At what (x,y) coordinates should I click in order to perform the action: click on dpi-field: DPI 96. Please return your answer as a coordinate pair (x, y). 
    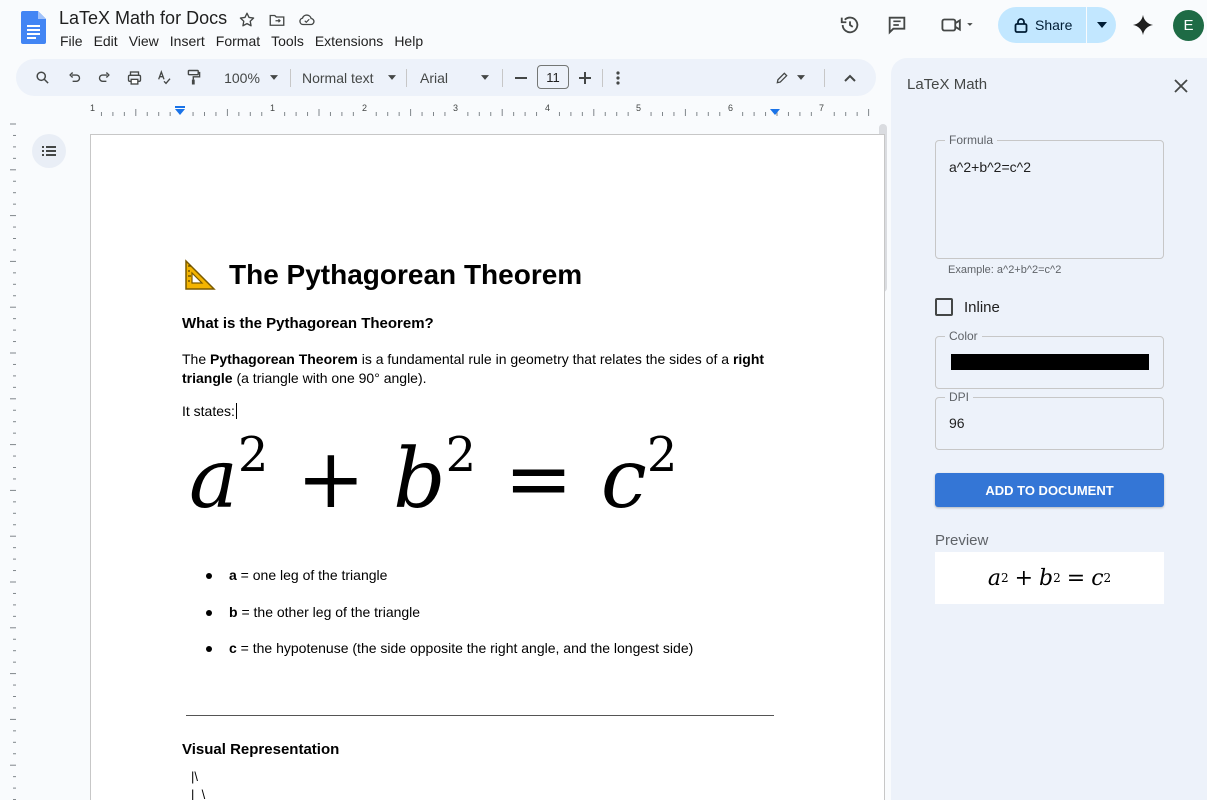
    Looking at the image, I should click on (1049, 420).